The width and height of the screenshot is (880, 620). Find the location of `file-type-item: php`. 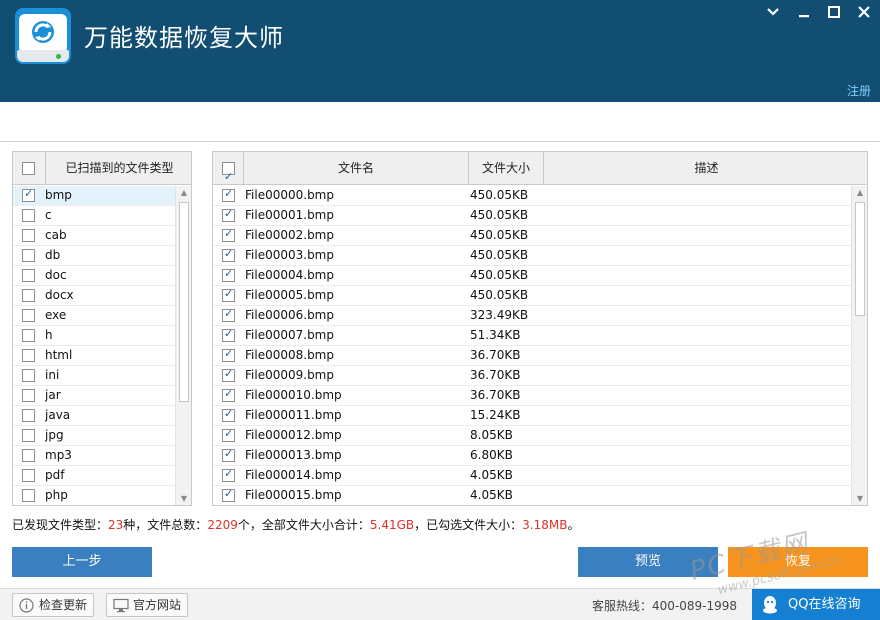

file-type-item: php is located at coordinates (94, 495).